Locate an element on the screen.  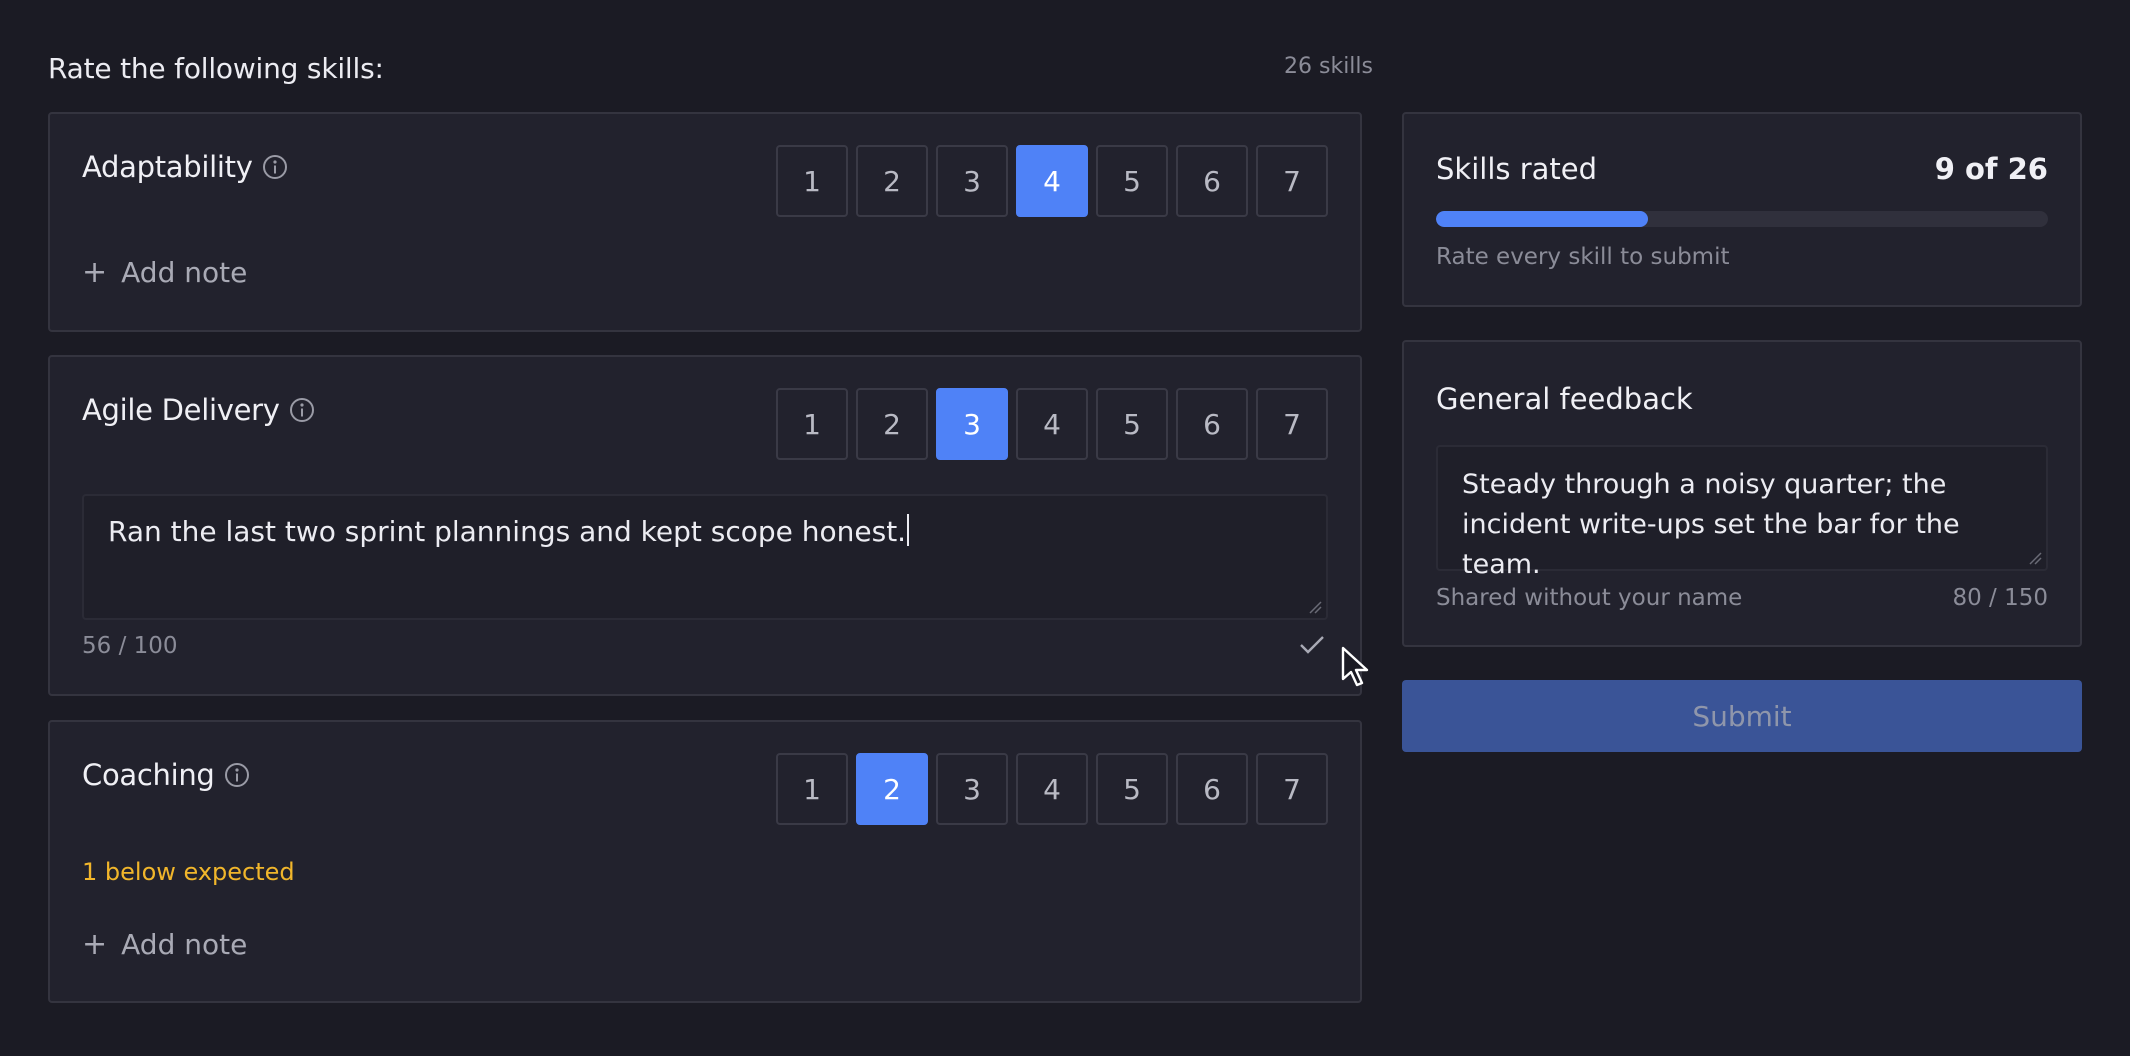
feedback-label: General feedback is located at coordinates (1564, 399).